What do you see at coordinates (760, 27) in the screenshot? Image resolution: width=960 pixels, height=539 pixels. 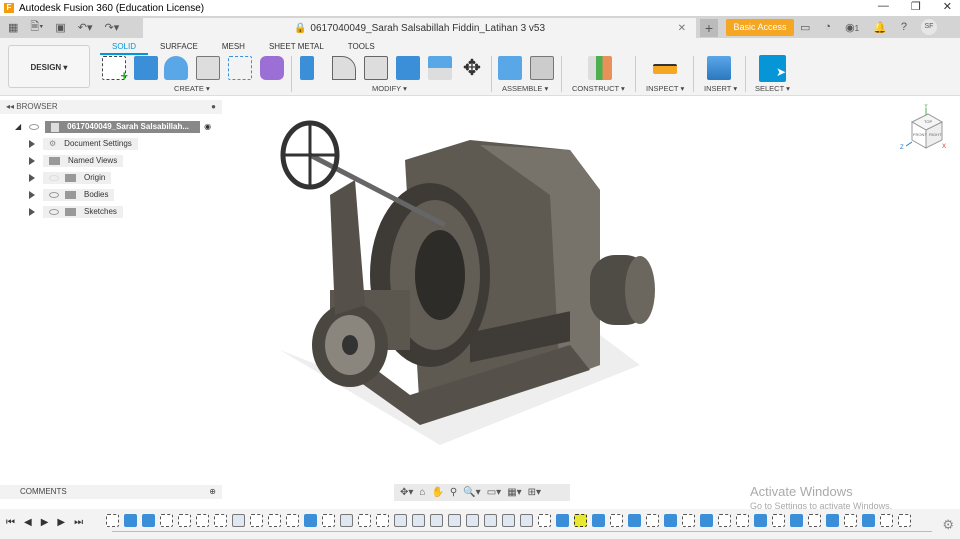 I see `basic-access-button: Basic Access` at bounding box center [760, 27].